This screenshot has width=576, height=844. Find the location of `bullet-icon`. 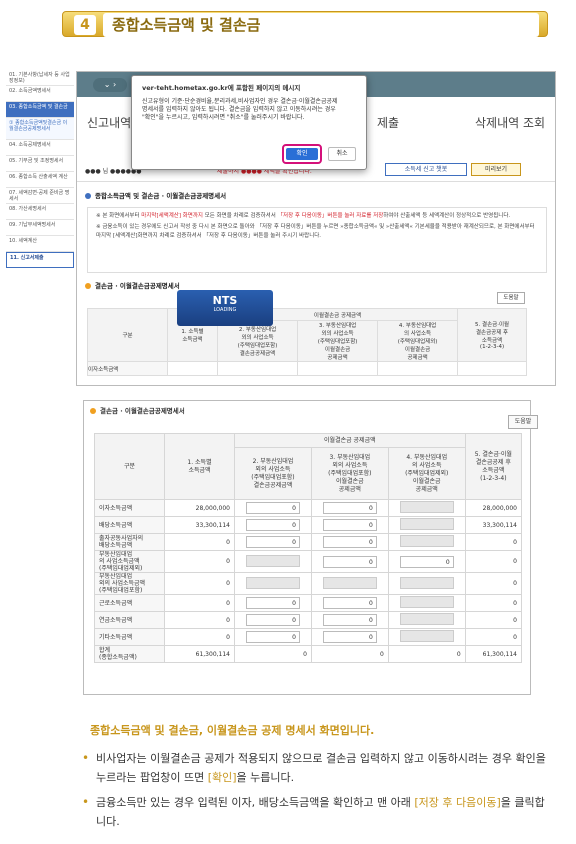

bullet-icon is located at coordinates (88, 286).